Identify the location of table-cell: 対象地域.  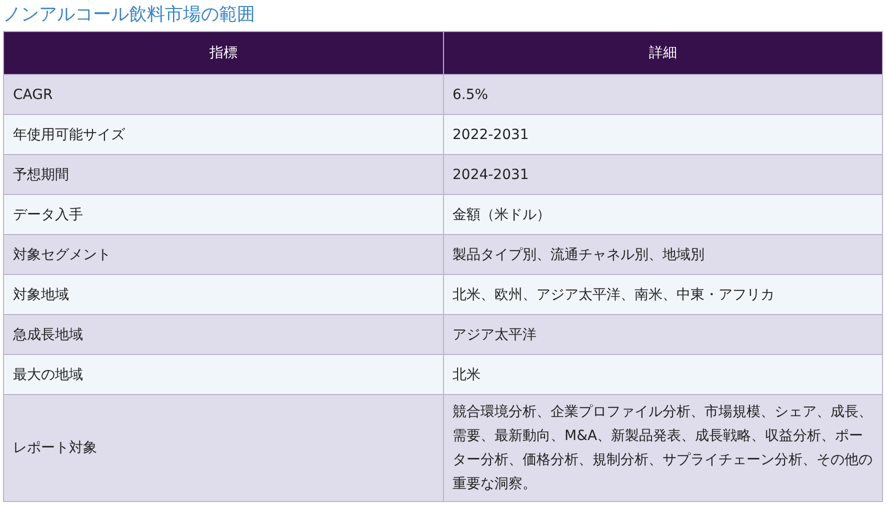
(223, 294).